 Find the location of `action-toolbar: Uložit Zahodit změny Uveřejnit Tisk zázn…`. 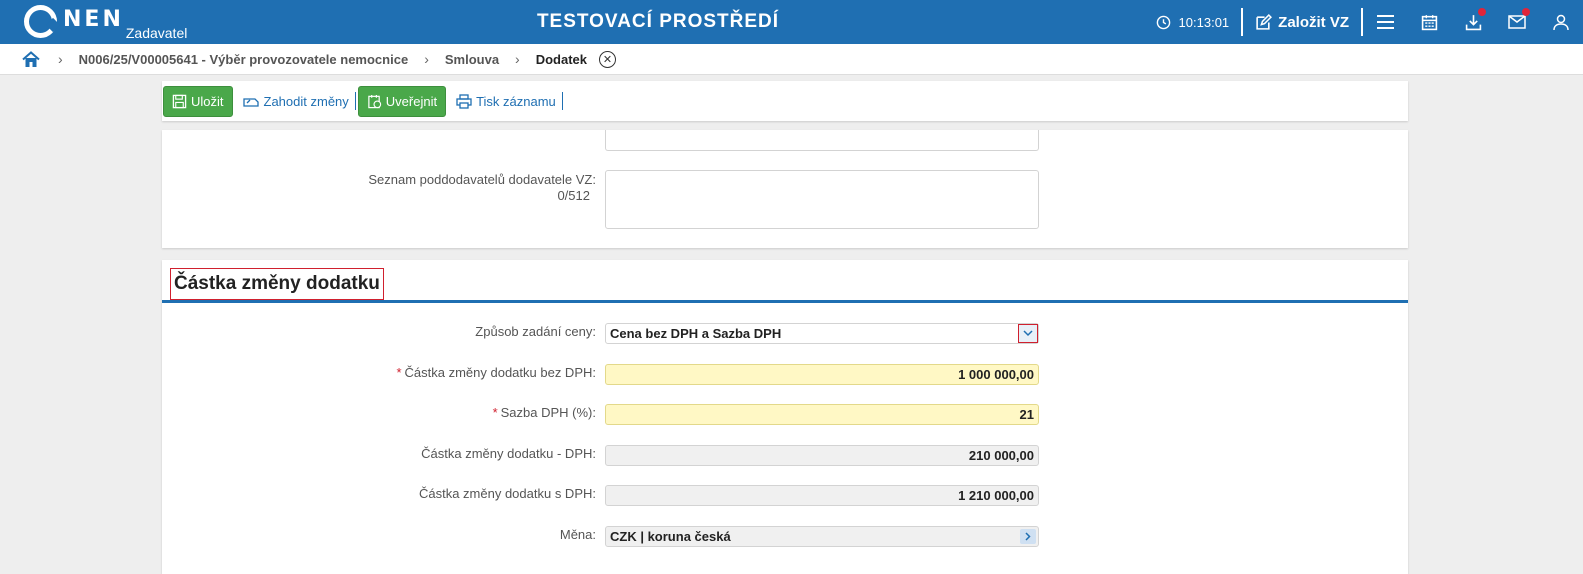

action-toolbar: Uložit Zahodit změny Uveřejnit Tisk zázn… is located at coordinates (785, 101).